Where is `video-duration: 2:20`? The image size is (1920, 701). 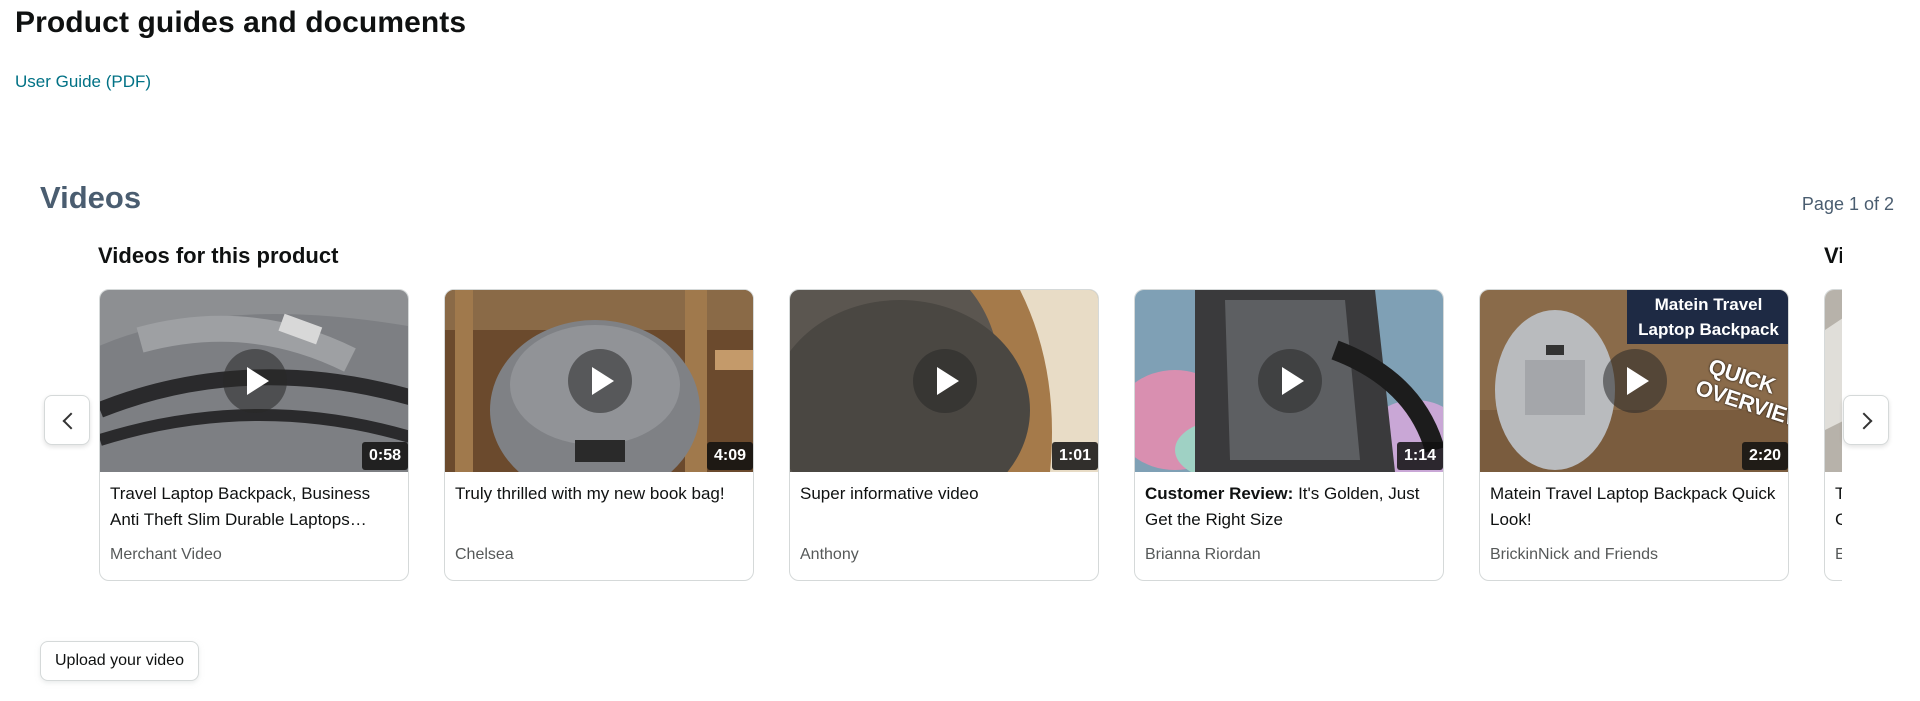
video-duration: 2:20 is located at coordinates (1764, 456).